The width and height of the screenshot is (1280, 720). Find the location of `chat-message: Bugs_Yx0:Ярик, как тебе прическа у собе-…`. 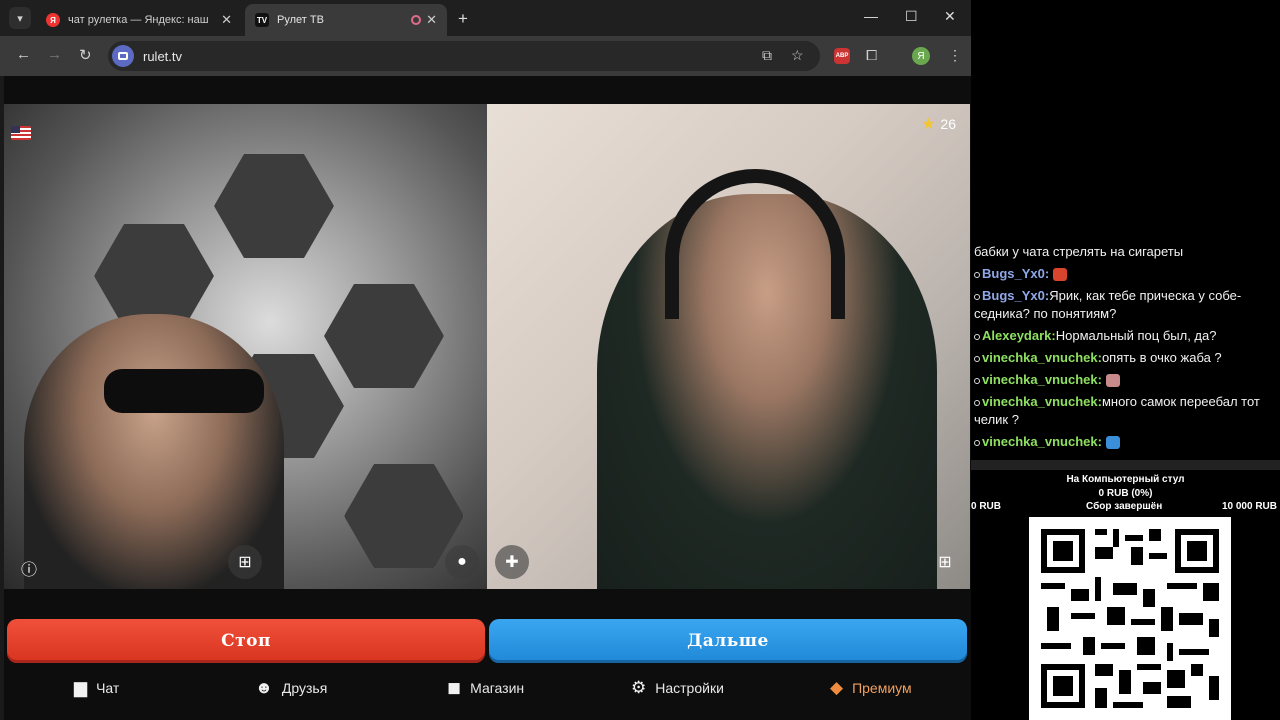

chat-message: Bugs_Yx0:Ярик, как тебе прическа у собе-… is located at coordinates (1127, 305).